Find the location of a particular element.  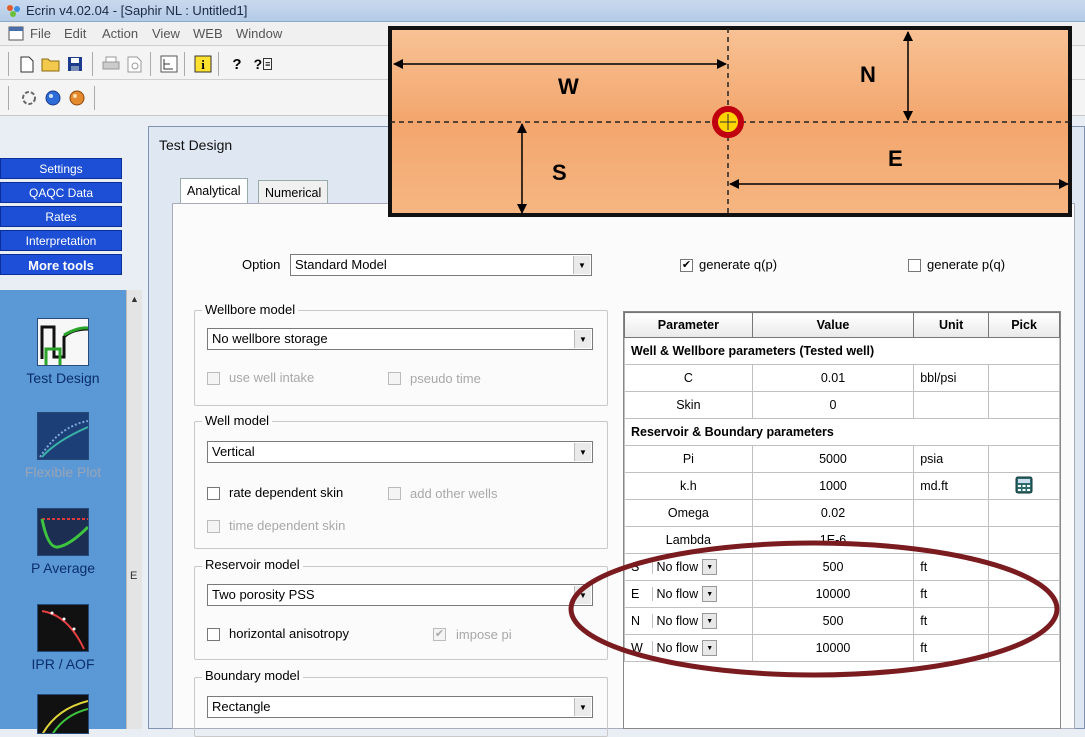

svg-text: i is located at coordinates (203, 64).